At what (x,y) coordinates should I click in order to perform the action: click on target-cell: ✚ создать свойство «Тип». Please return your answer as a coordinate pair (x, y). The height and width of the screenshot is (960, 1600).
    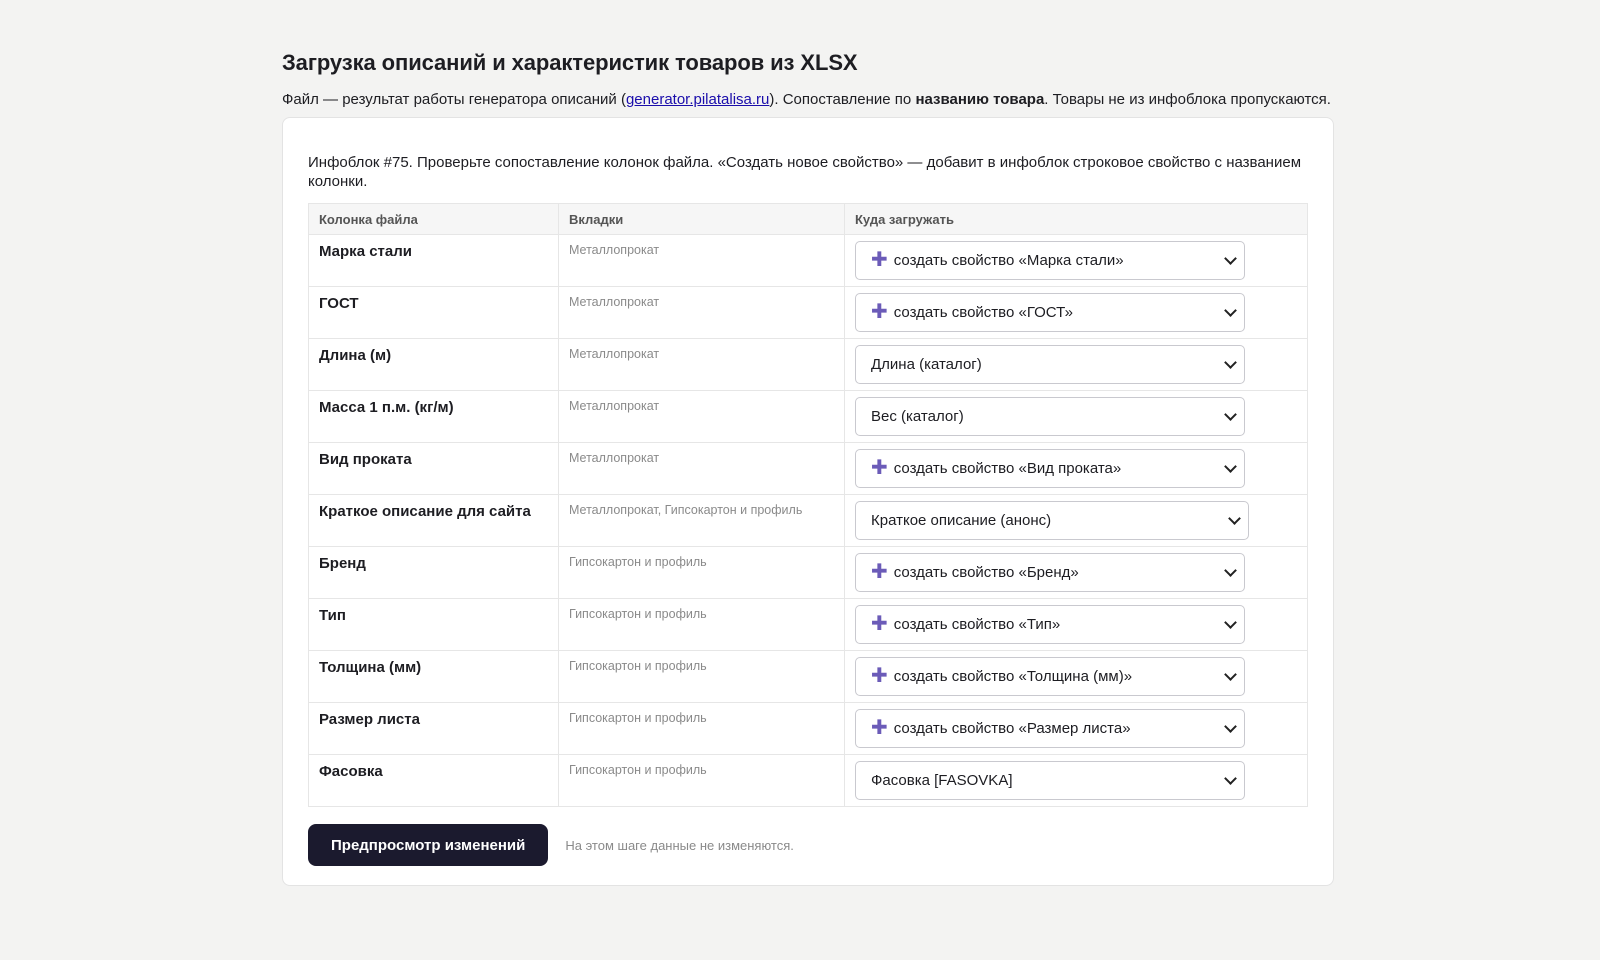
    Looking at the image, I should click on (1076, 624).